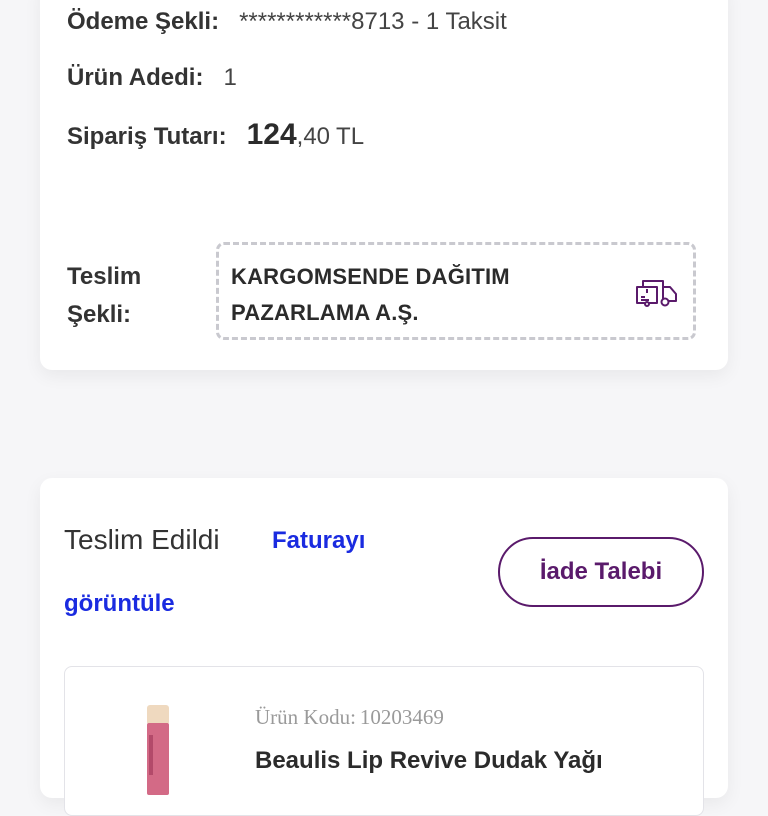 The height and width of the screenshot is (816, 768). I want to click on delivery-label: Teslim Şekli:, so click(104, 295).